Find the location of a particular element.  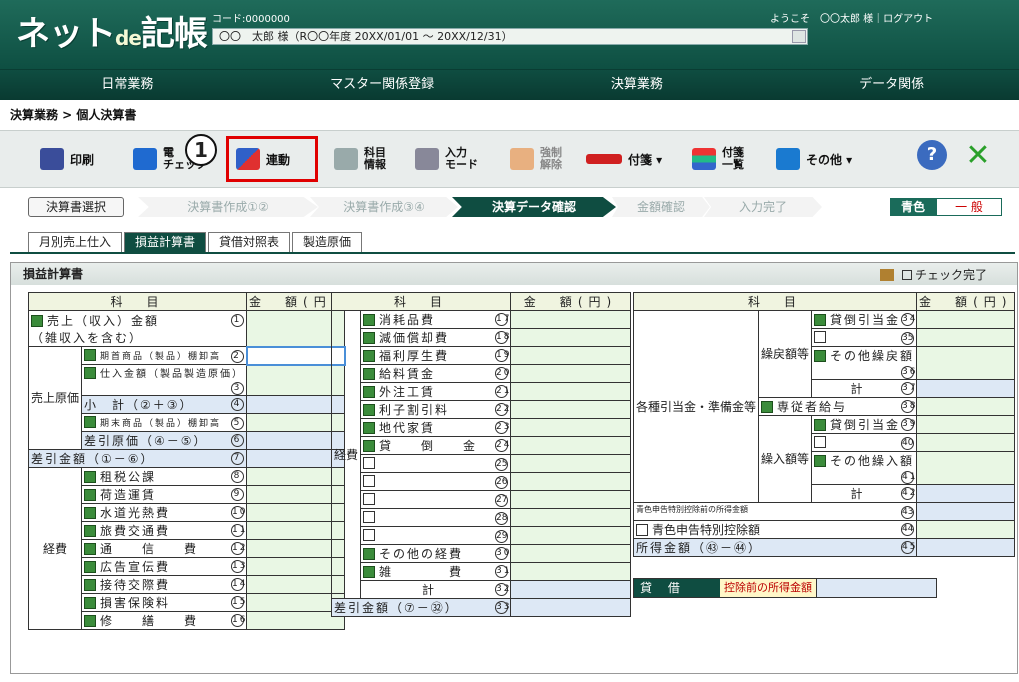

menu-master: マスター関係登録 is located at coordinates (382, 85).